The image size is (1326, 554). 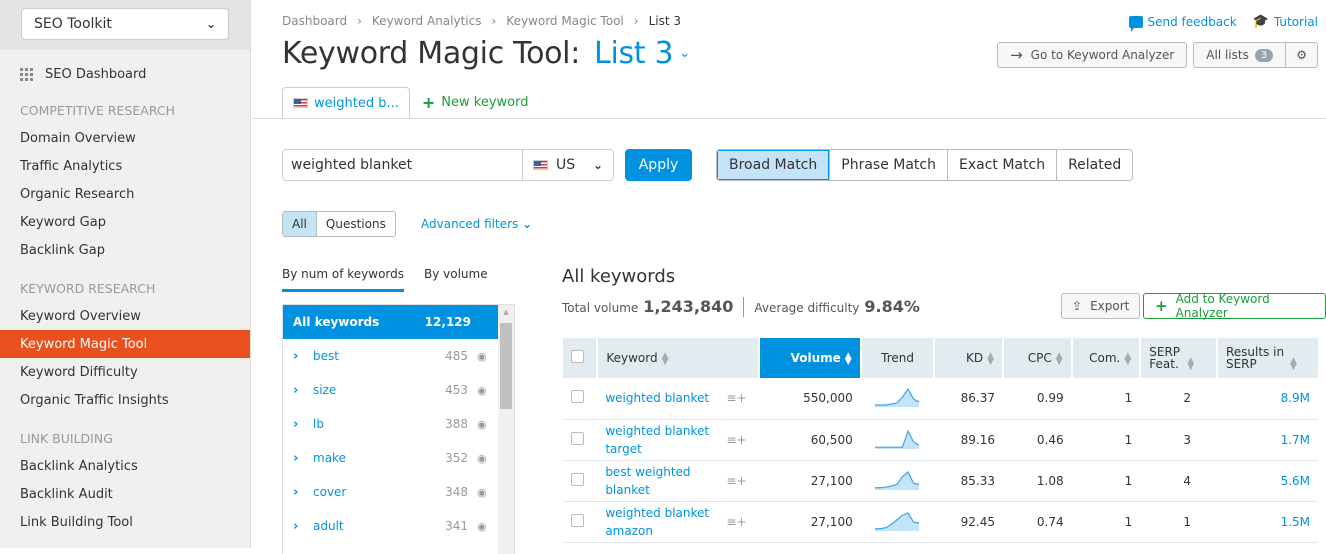 I want to click on database-select: US ⌄, so click(x=568, y=165).